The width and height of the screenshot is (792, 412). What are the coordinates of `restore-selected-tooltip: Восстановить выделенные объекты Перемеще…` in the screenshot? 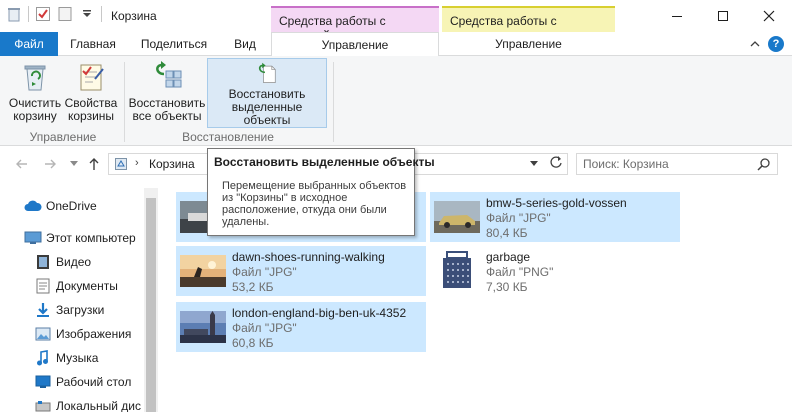 It's located at (321, 192).